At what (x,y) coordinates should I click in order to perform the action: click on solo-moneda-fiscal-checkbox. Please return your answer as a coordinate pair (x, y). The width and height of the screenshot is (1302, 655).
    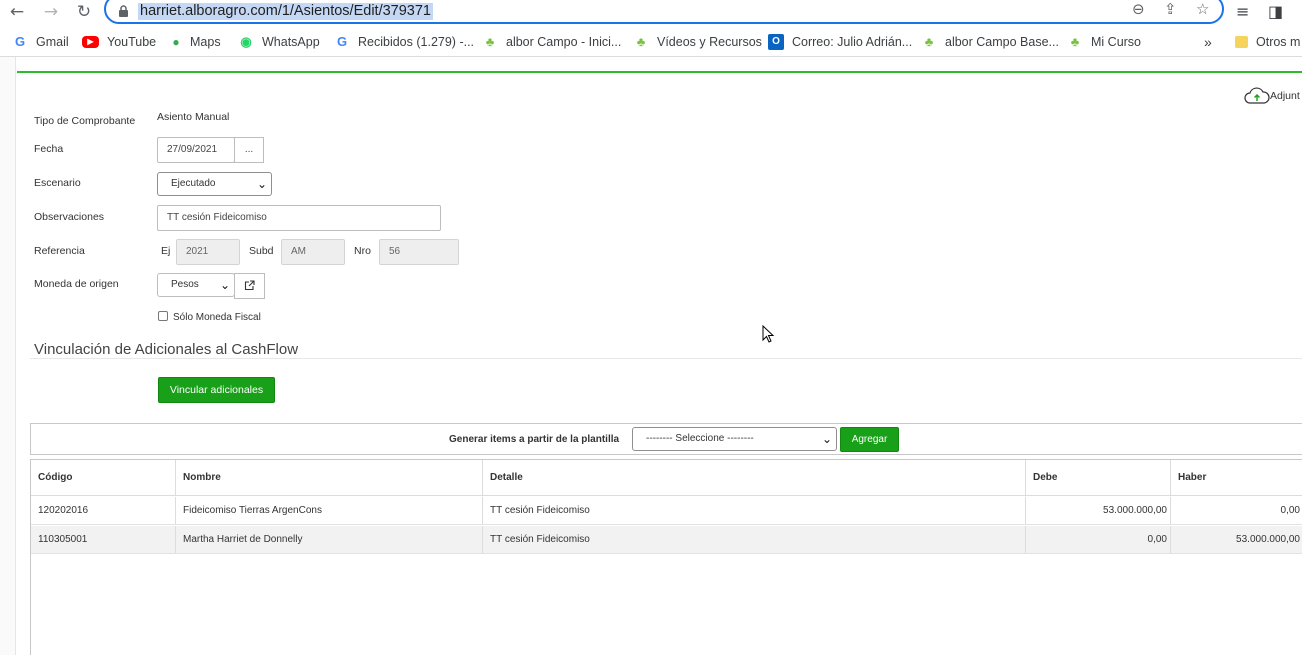
    Looking at the image, I should click on (163, 316).